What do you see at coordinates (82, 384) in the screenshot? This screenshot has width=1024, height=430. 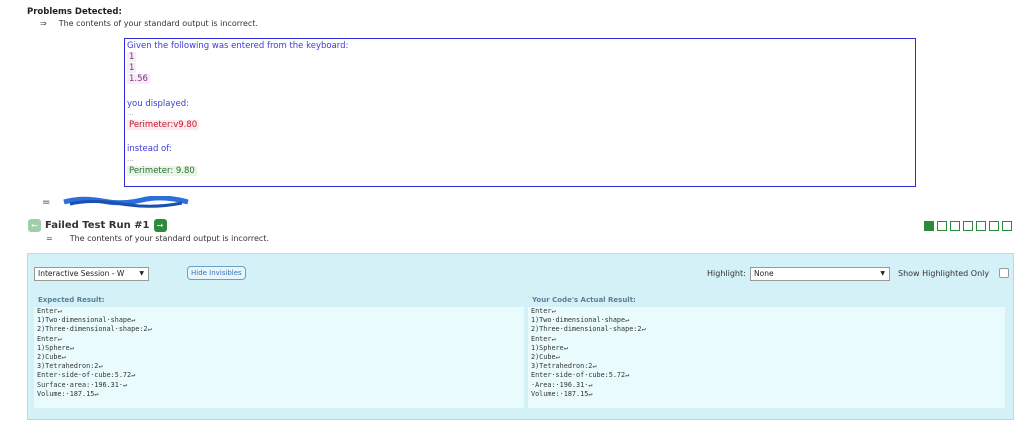 I see `list-item: Surface·area:·196.31·↵` at bounding box center [82, 384].